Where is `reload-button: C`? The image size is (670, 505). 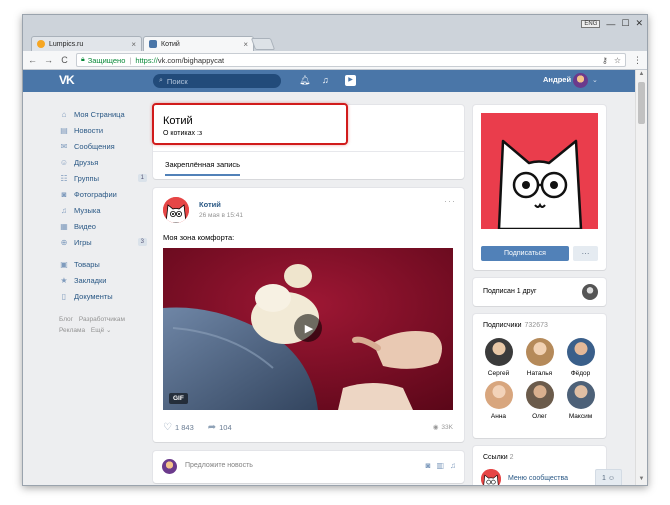
reload-button: C is located at coordinates (64, 60).